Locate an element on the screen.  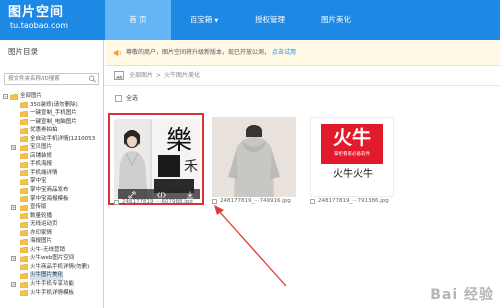
folder-search-box is located at coordinates (51, 79).